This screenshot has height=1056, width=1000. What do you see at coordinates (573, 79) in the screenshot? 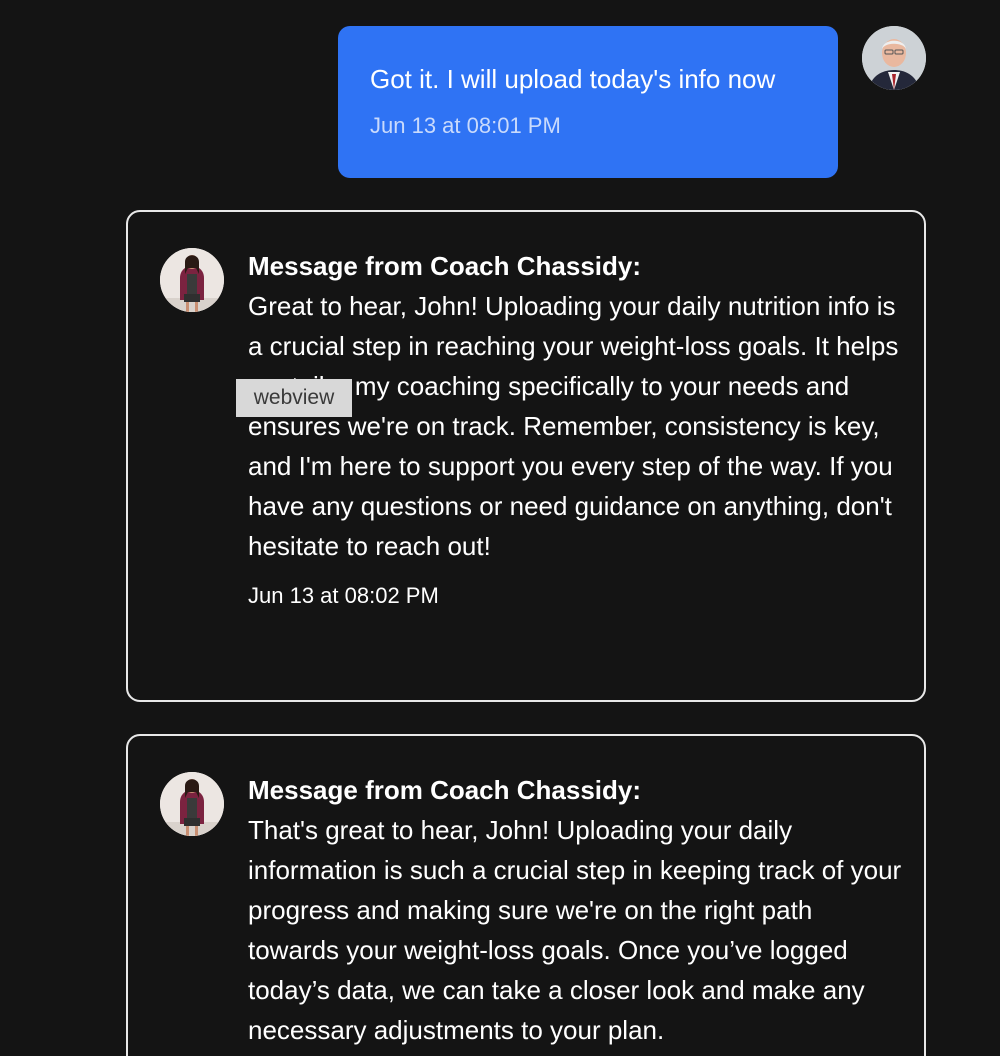
I see `user-message-text: Got it. I will upload today's info now` at bounding box center [573, 79].